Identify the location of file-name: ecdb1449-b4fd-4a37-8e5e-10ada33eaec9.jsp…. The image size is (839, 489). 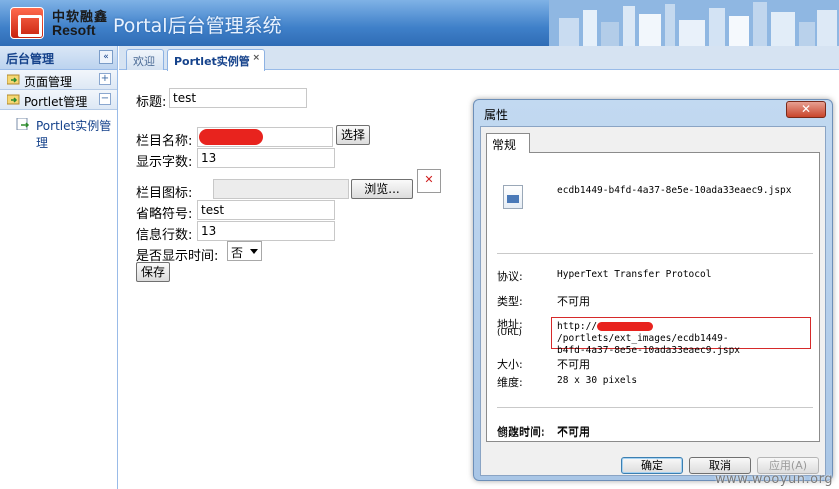
(674, 190).